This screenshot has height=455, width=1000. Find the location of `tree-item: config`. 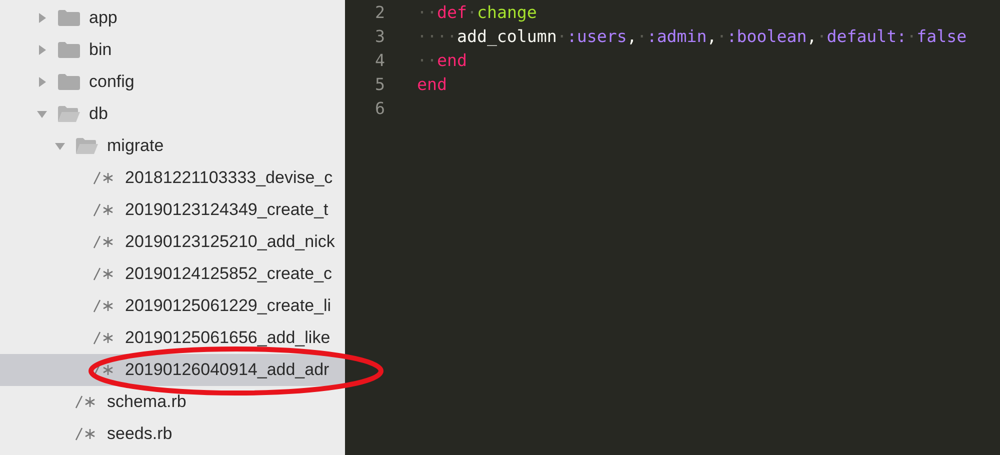

tree-item: config is located at coordinates (172, 82).